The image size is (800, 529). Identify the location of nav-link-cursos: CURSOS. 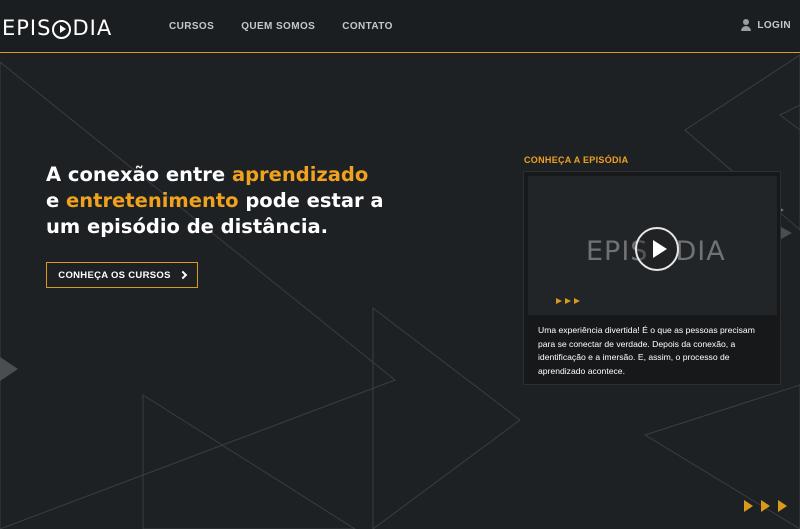
(191, 26).